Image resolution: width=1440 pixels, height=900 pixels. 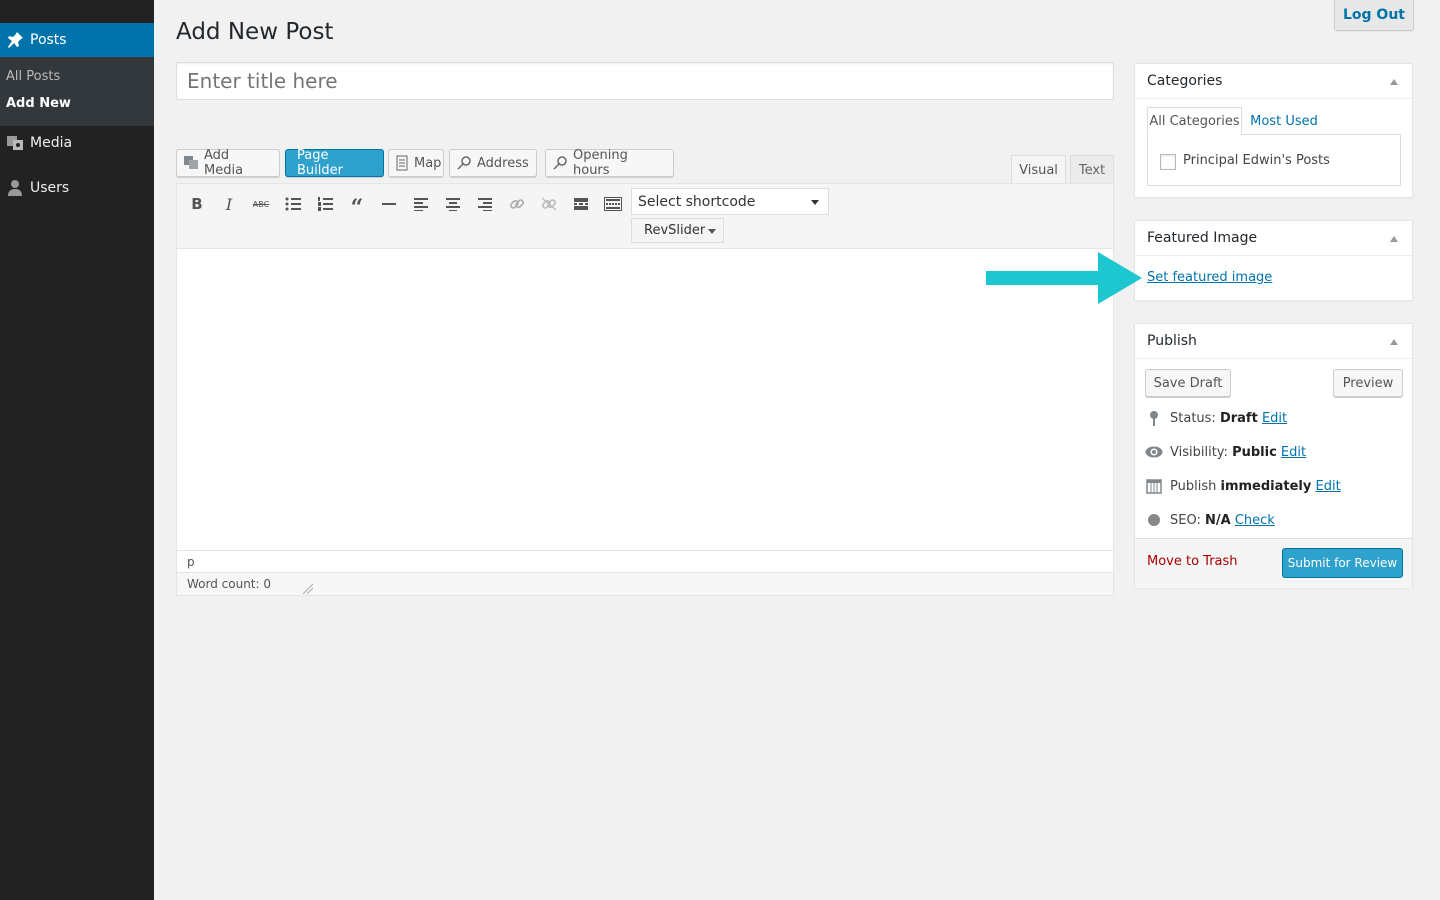 I want to click on set-featured-image-link: Set featured image, so click(x=1209, y=277).